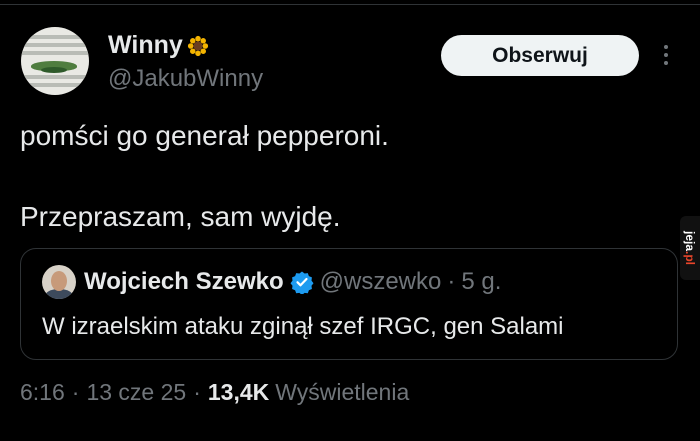  I want to click on author-name-text: Winny, so click(145, 45).